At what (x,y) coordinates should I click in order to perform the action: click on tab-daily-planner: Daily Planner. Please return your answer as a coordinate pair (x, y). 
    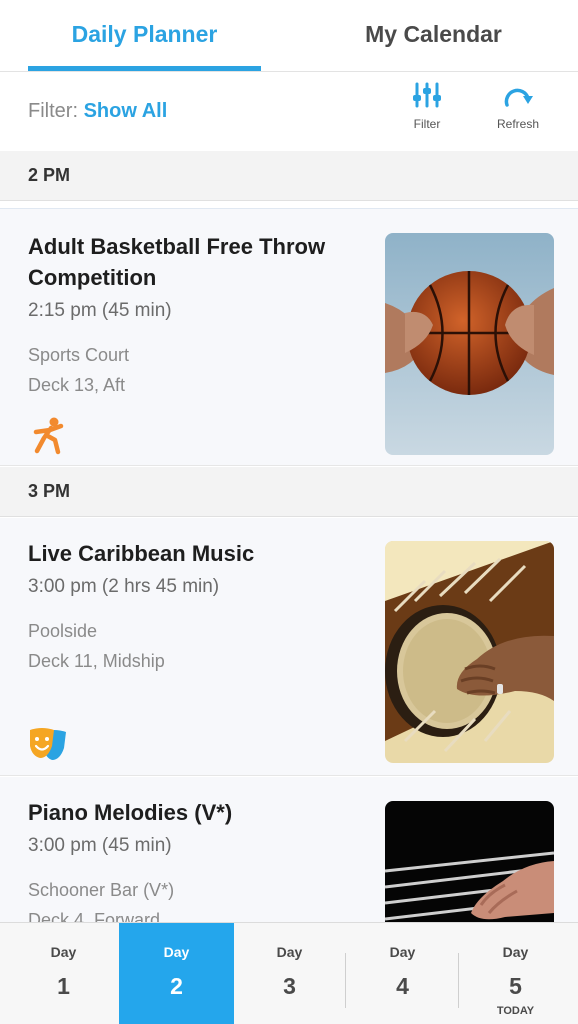
    Looking at the image, I should click on (144, 36).